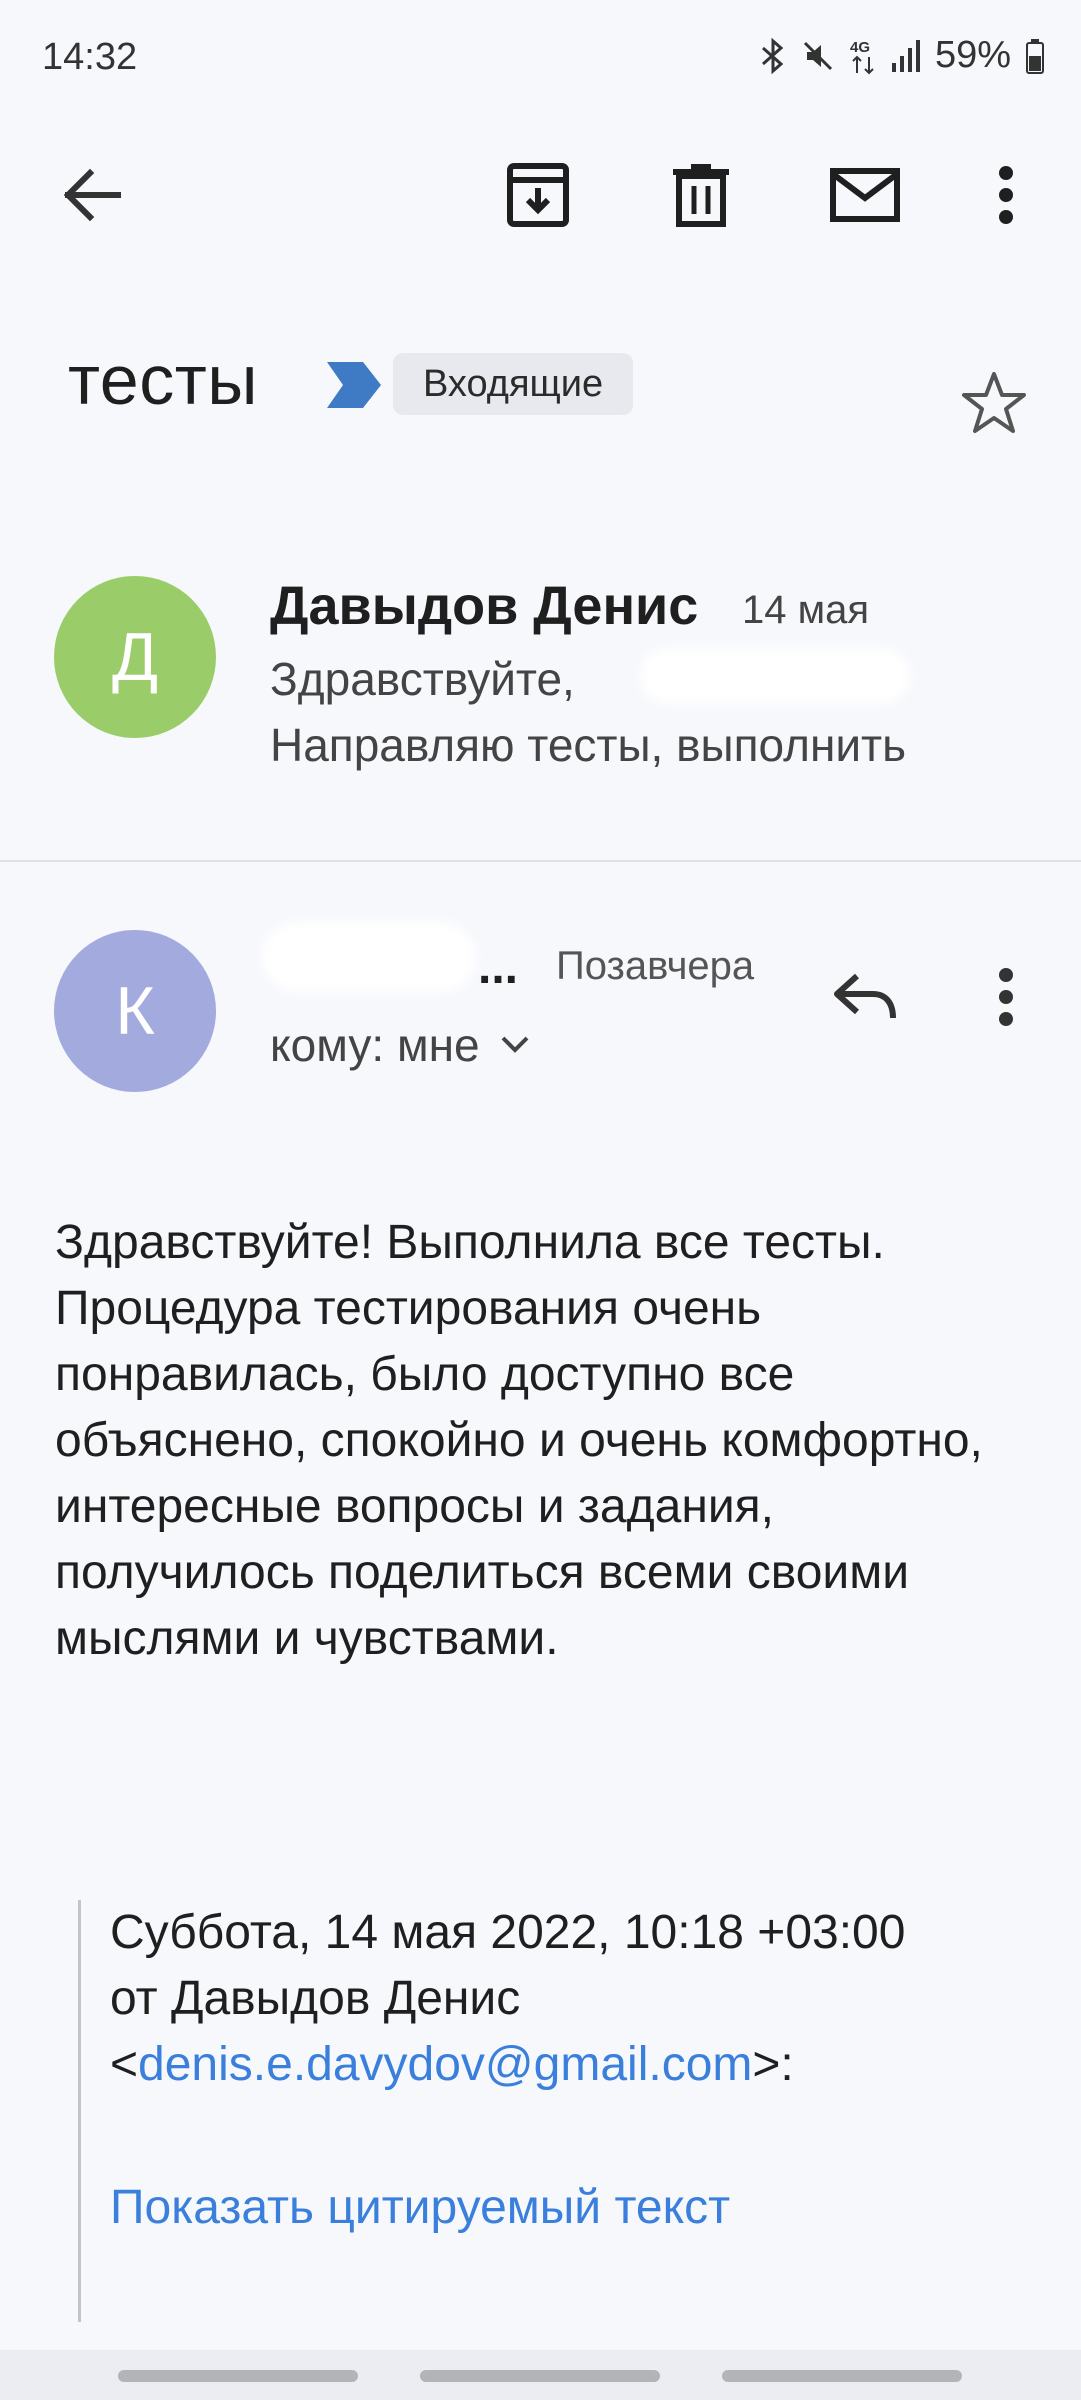 Image resolution: width=1081 pixels, height=2400 pixels. What do you see at coordinates (860, 47) in the screenshot?
I see `svg-text: 4G` at bounding box center [860, 47].